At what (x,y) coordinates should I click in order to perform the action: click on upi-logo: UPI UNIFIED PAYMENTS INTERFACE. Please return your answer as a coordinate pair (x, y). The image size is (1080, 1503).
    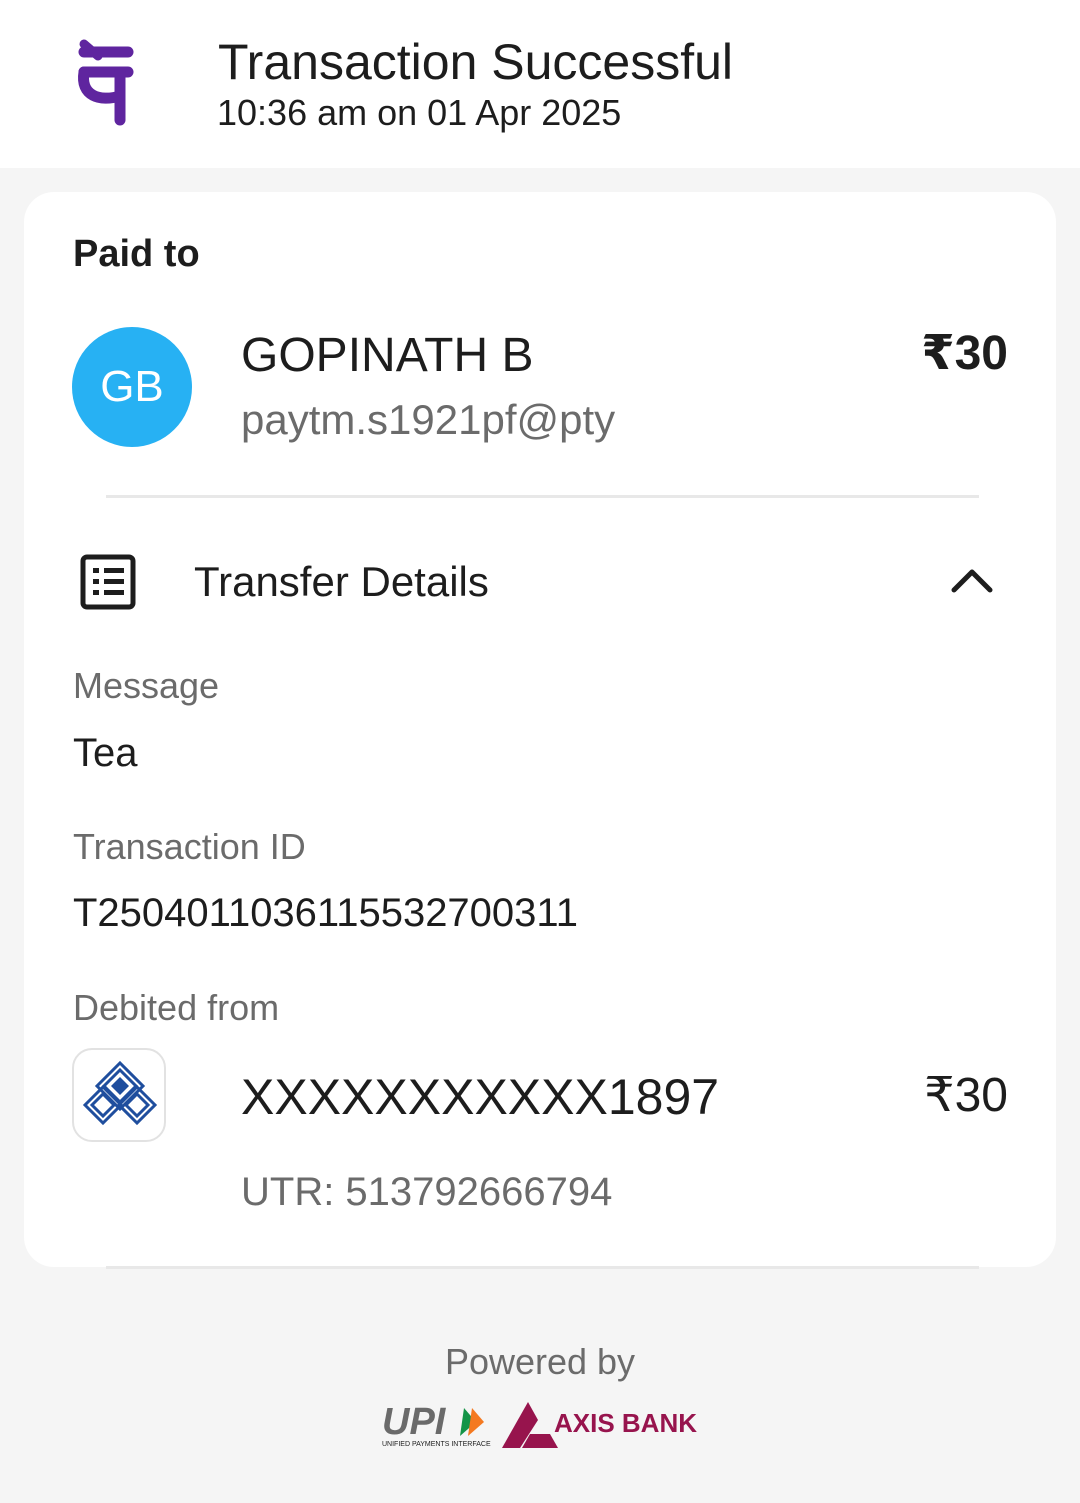
    Looking at the image, I should click on (436, 1424).